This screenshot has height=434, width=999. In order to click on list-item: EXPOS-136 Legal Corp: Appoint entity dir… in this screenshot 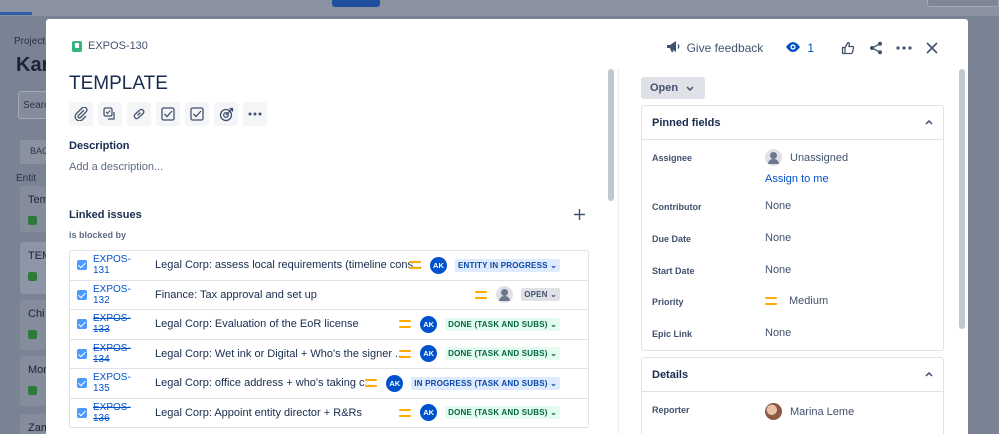, I will do `click(329, 413)`.